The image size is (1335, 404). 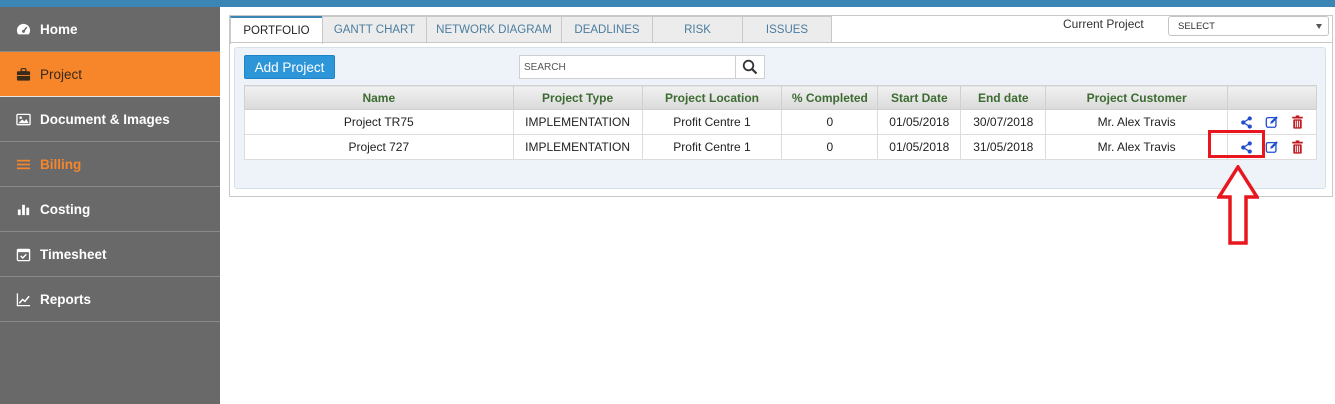 I want to click on calendar-check-icon, so click(x=23, y=254).